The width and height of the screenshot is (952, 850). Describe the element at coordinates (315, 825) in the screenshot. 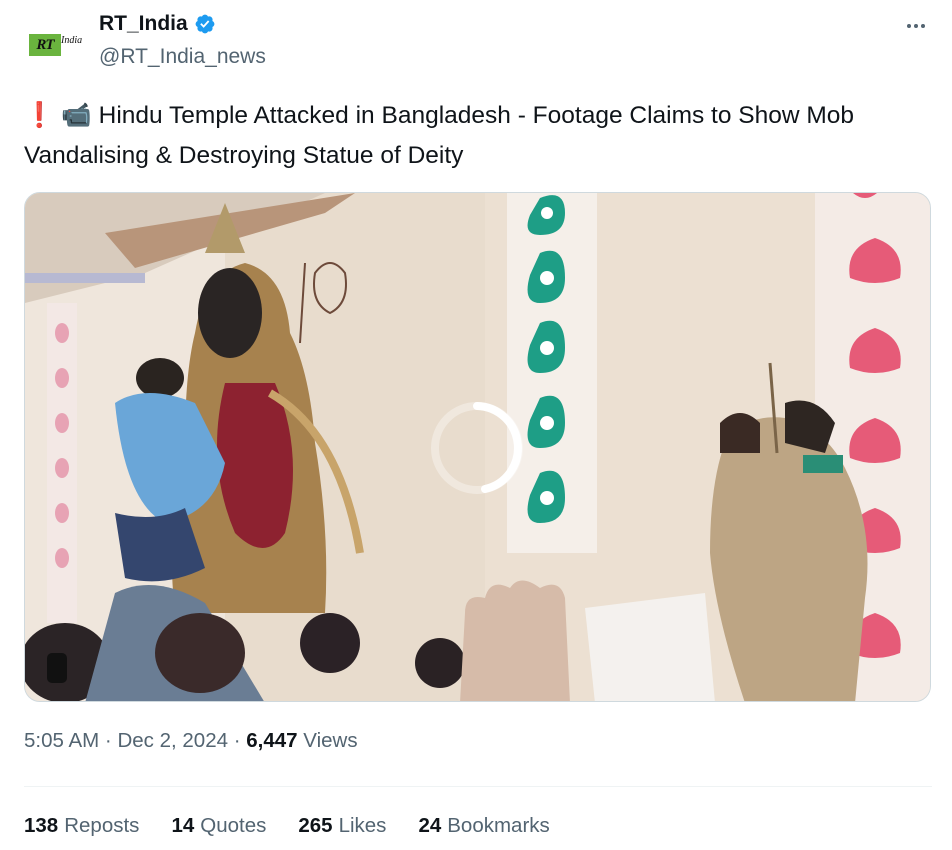

I see `likes-count: 265` at that location.